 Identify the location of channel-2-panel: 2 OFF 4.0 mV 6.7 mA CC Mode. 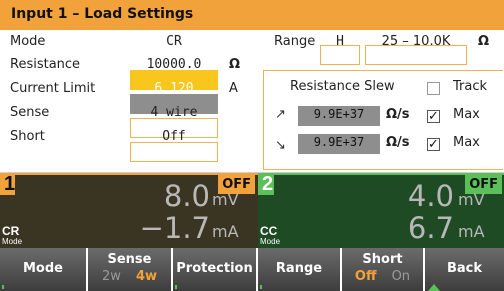
(381, 210).